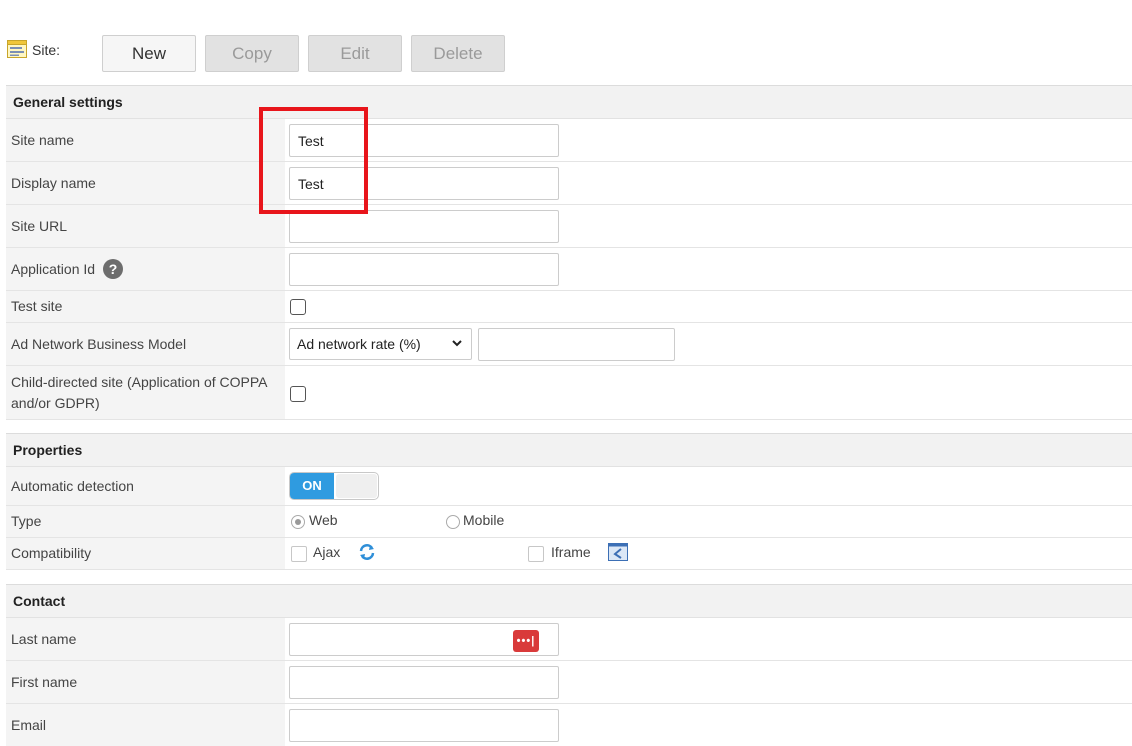 The height and width of the screenshot is (746, 1132). I want to click on type-label: Type, so click(145, 521).